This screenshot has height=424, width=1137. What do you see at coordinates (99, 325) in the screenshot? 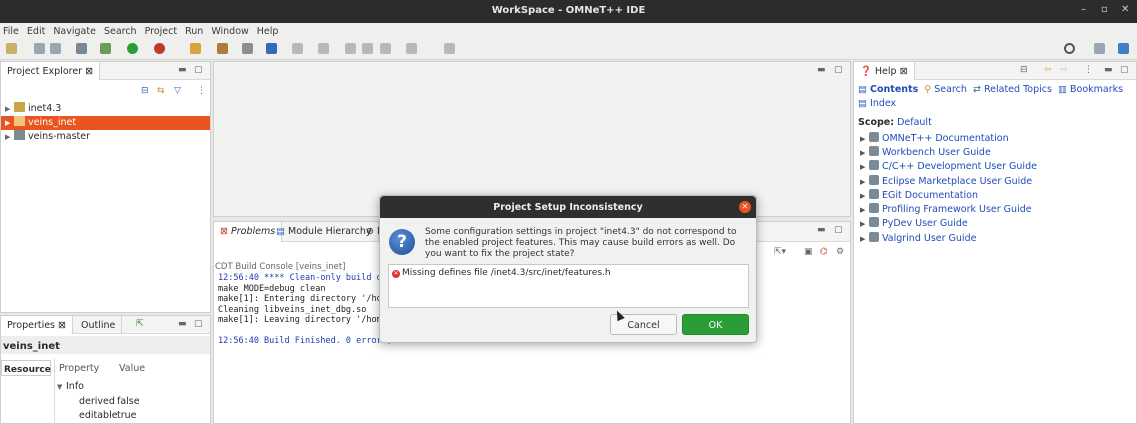
I see `tab-outline: Outline` at bounding box center [99, 325].